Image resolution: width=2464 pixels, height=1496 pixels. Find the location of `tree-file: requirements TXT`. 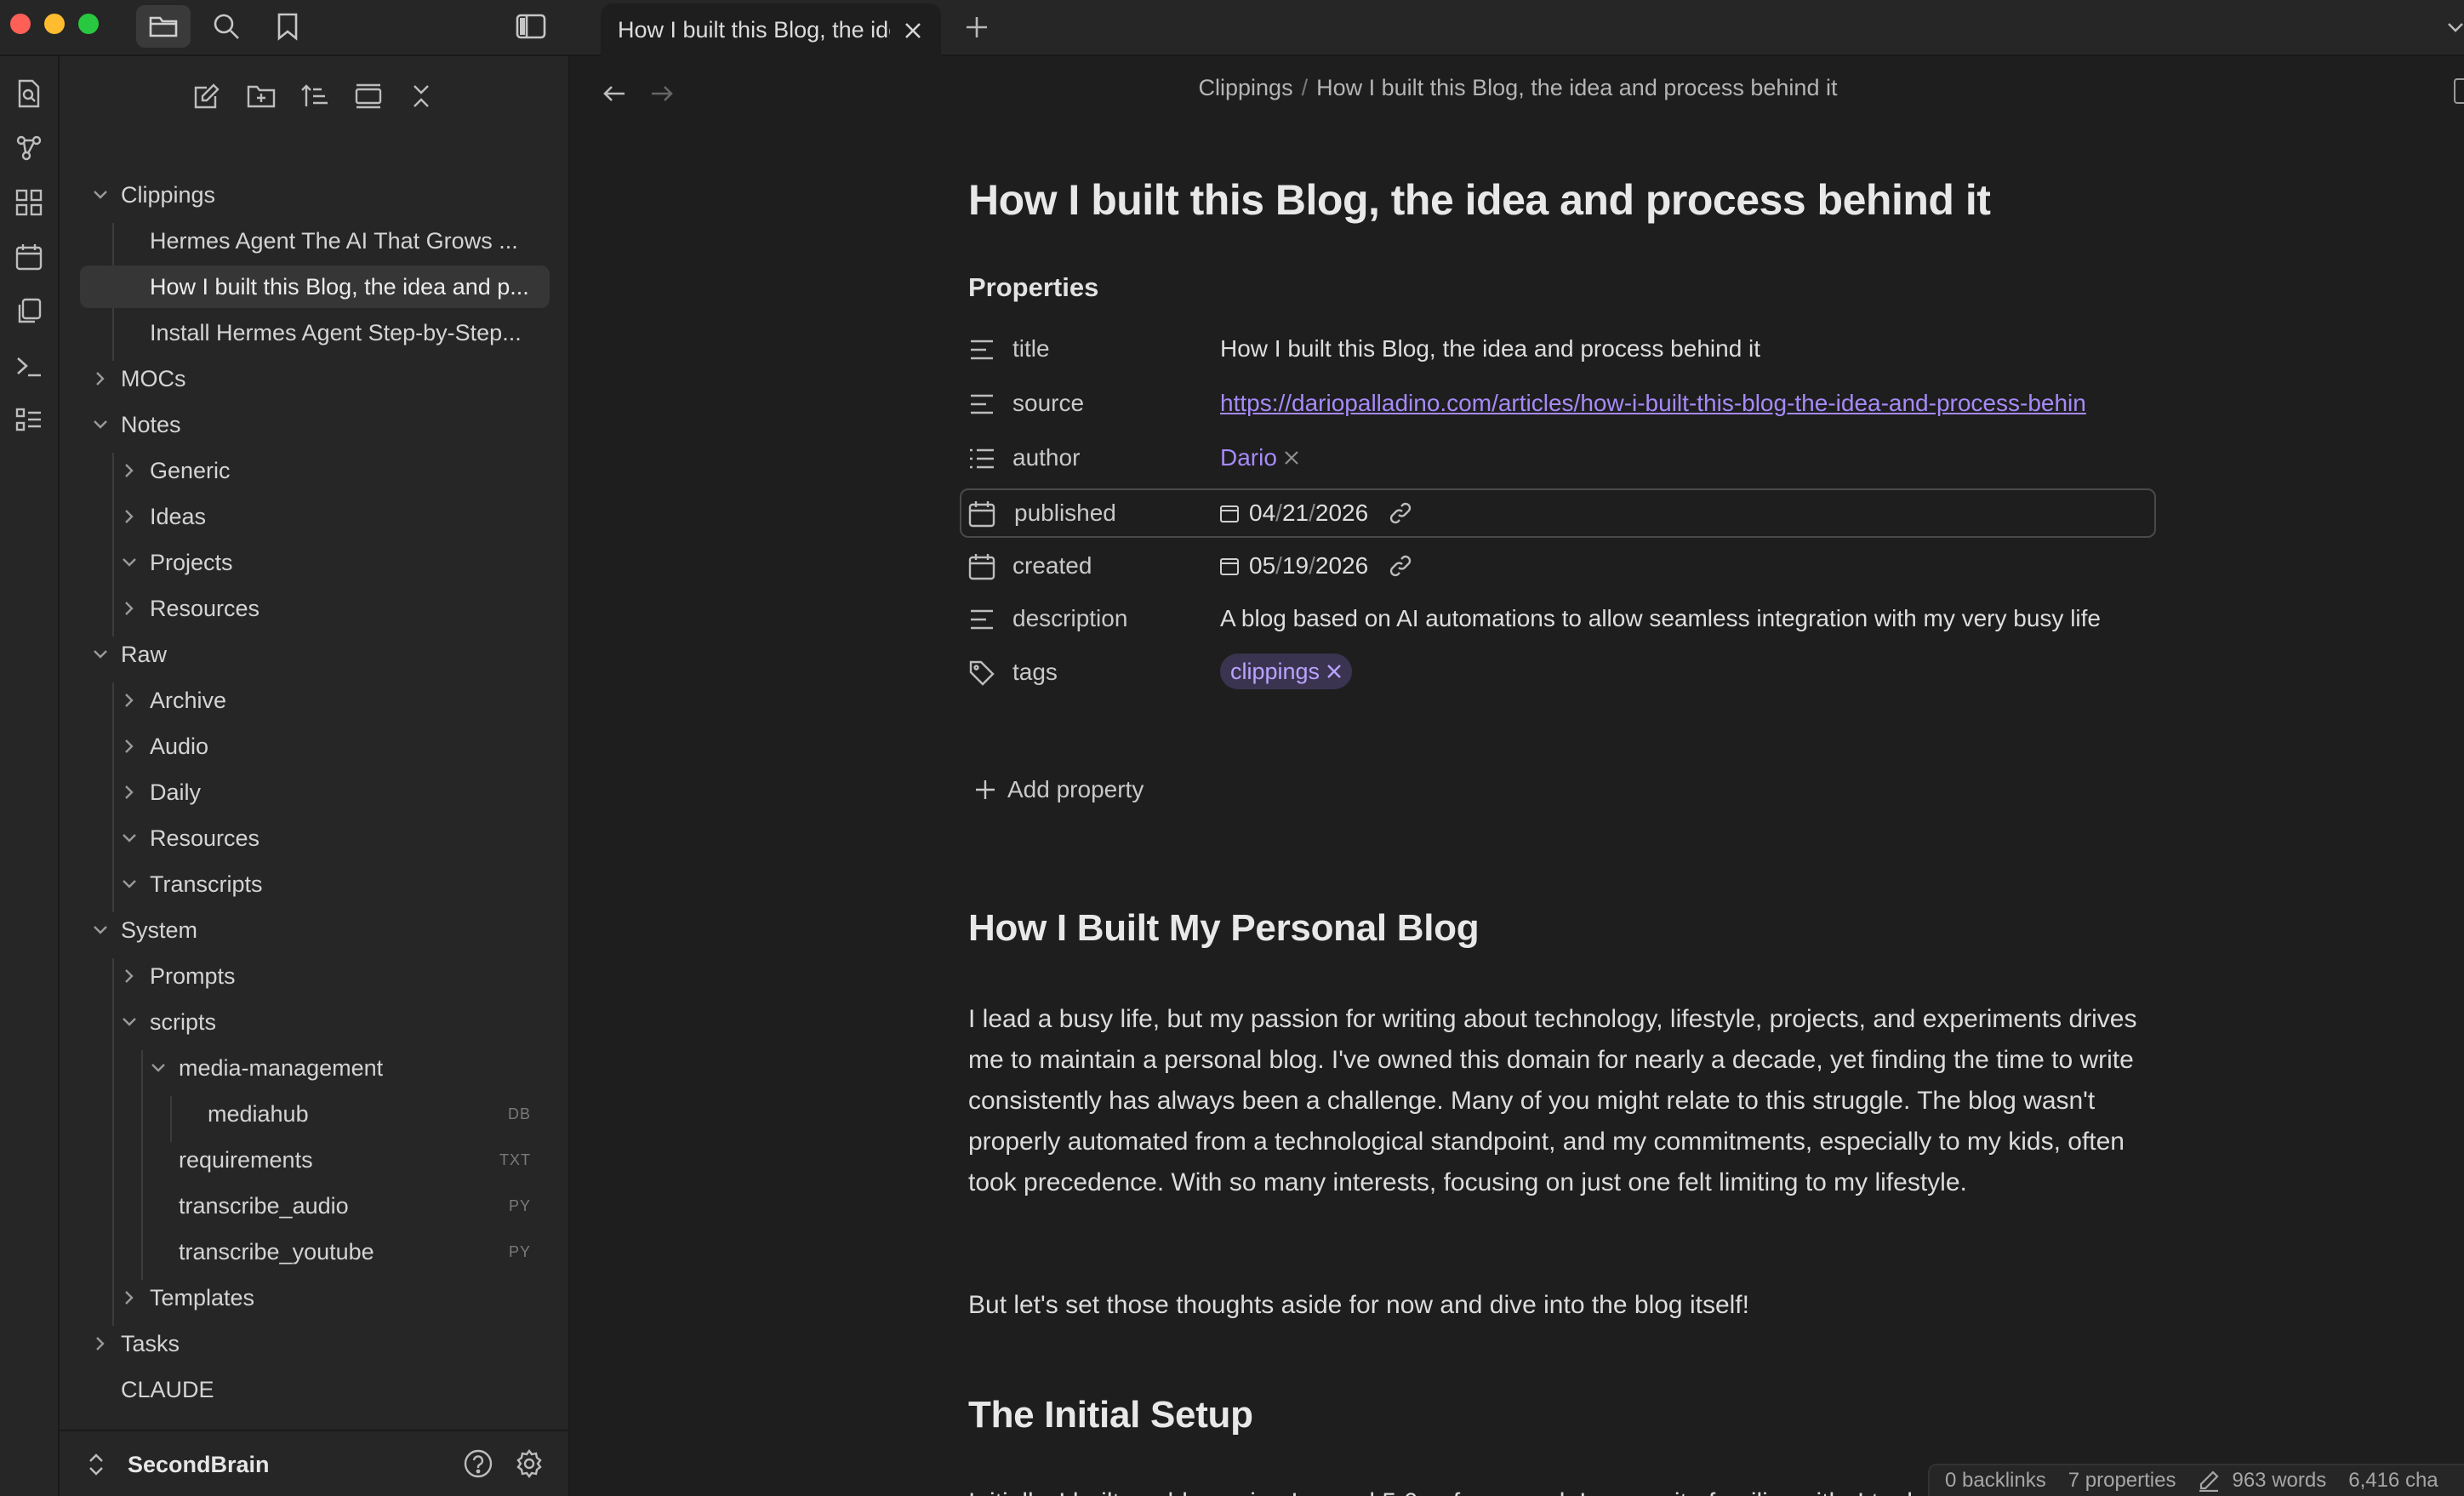

tree-file: requirements TXT is located at coordinates (315, 1160).